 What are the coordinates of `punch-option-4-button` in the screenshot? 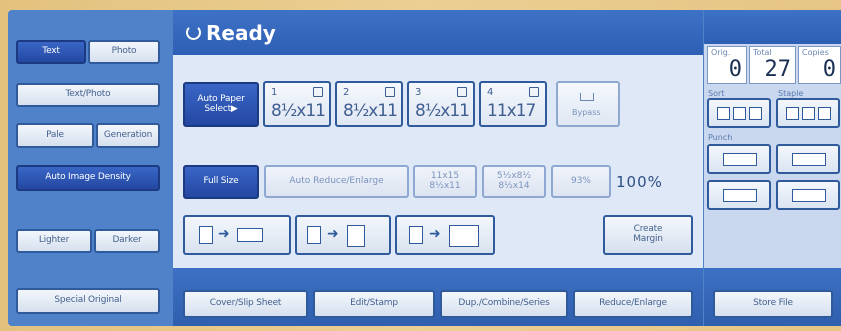 It's located at (808, 195).